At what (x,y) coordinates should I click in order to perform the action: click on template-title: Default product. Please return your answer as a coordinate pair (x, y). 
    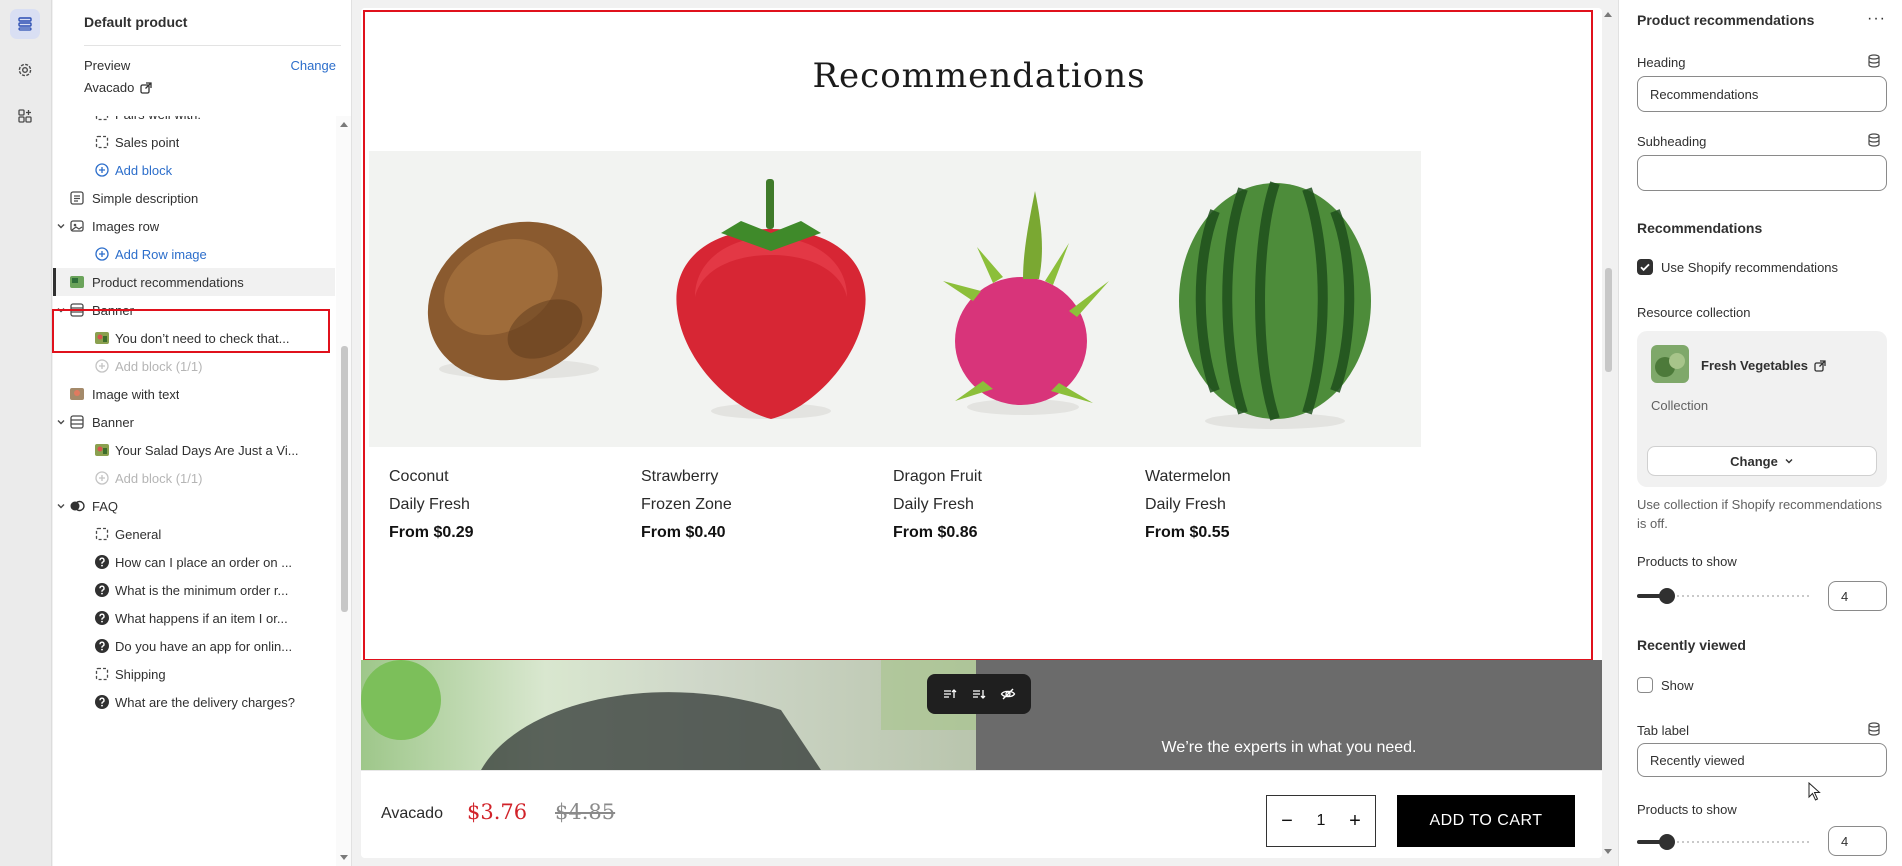
    Looking at the image, I should click on (136, 22).